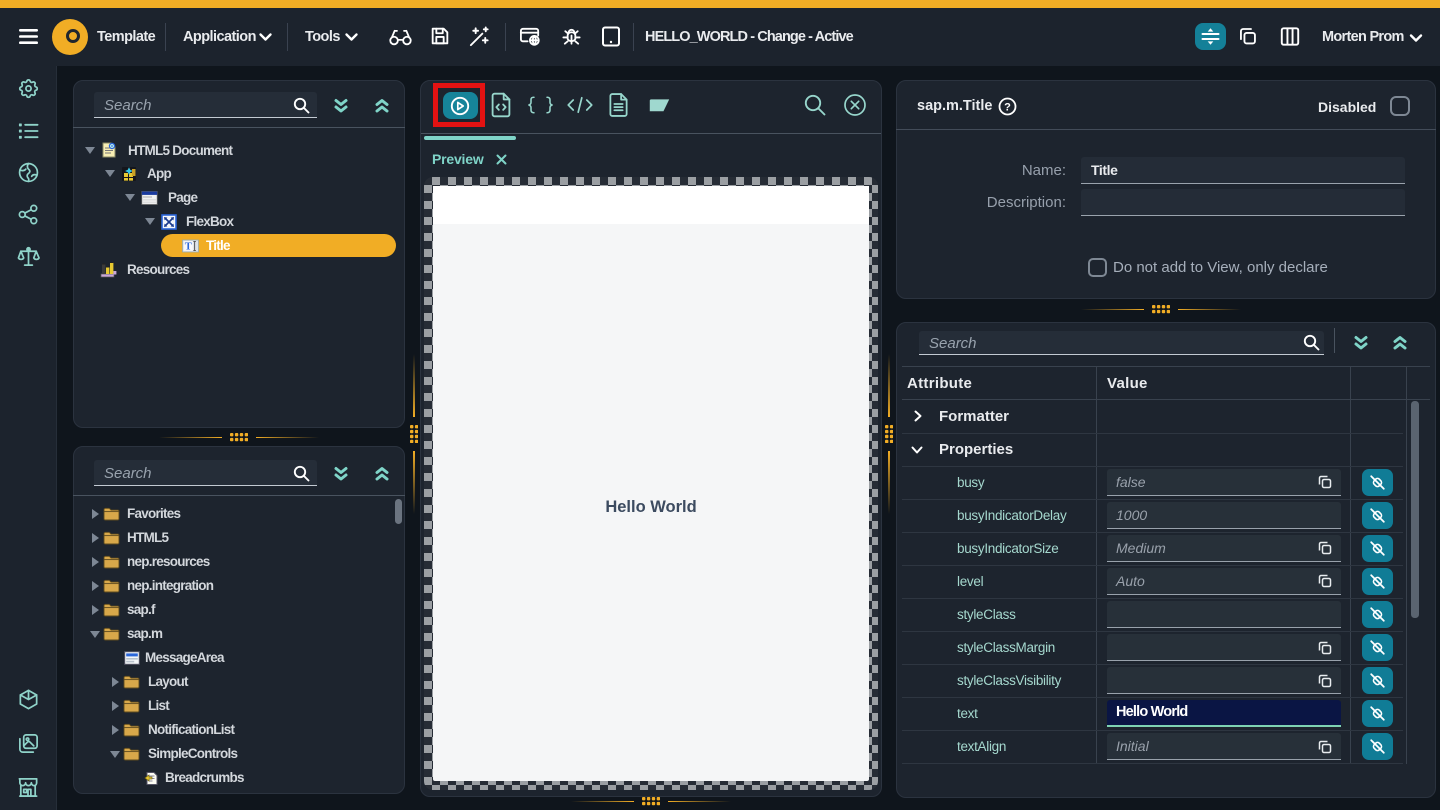 The height and width of the screenshot is (810, 1440). I want to click on svg-text: T, so click(188, 246).